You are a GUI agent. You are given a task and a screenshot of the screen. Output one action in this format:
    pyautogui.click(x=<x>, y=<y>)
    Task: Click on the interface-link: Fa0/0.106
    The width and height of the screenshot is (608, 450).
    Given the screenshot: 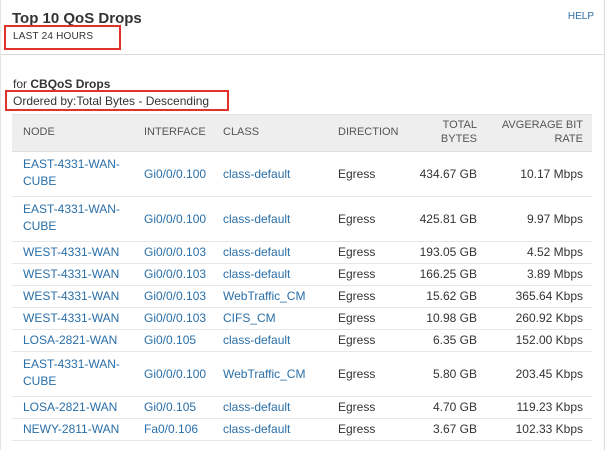 What is the action you would take?
    pyautogui.click(x=181, y=429)
    